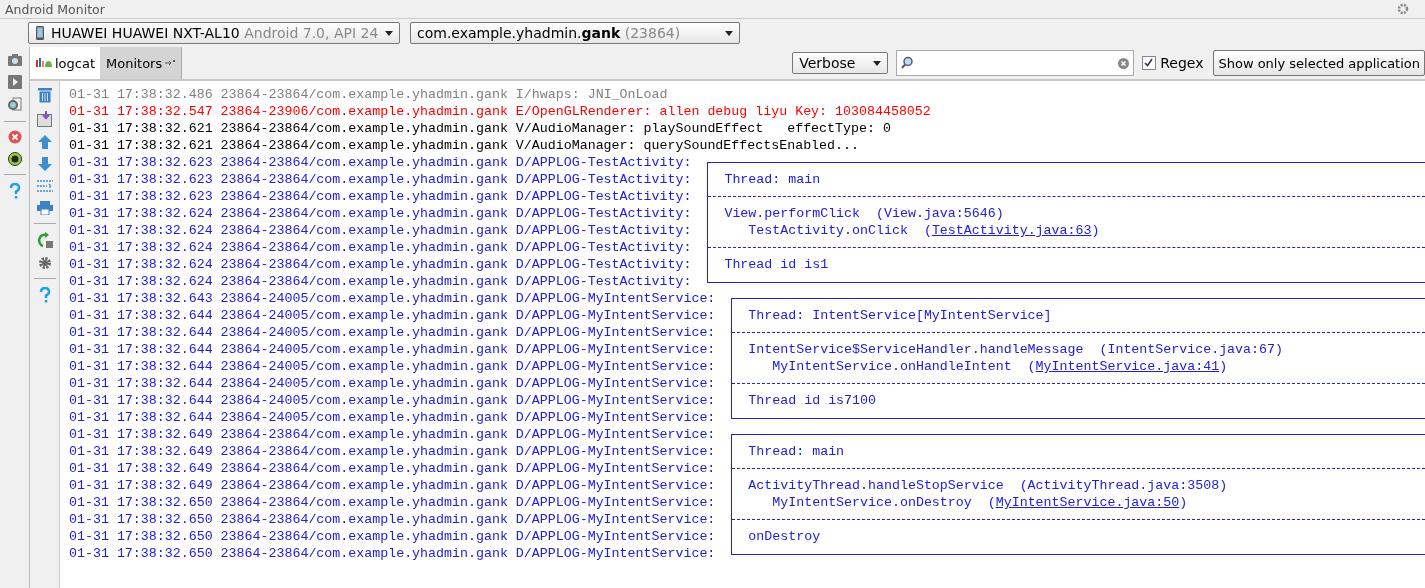  I want to click on wrap-icon, so click(44, 186).